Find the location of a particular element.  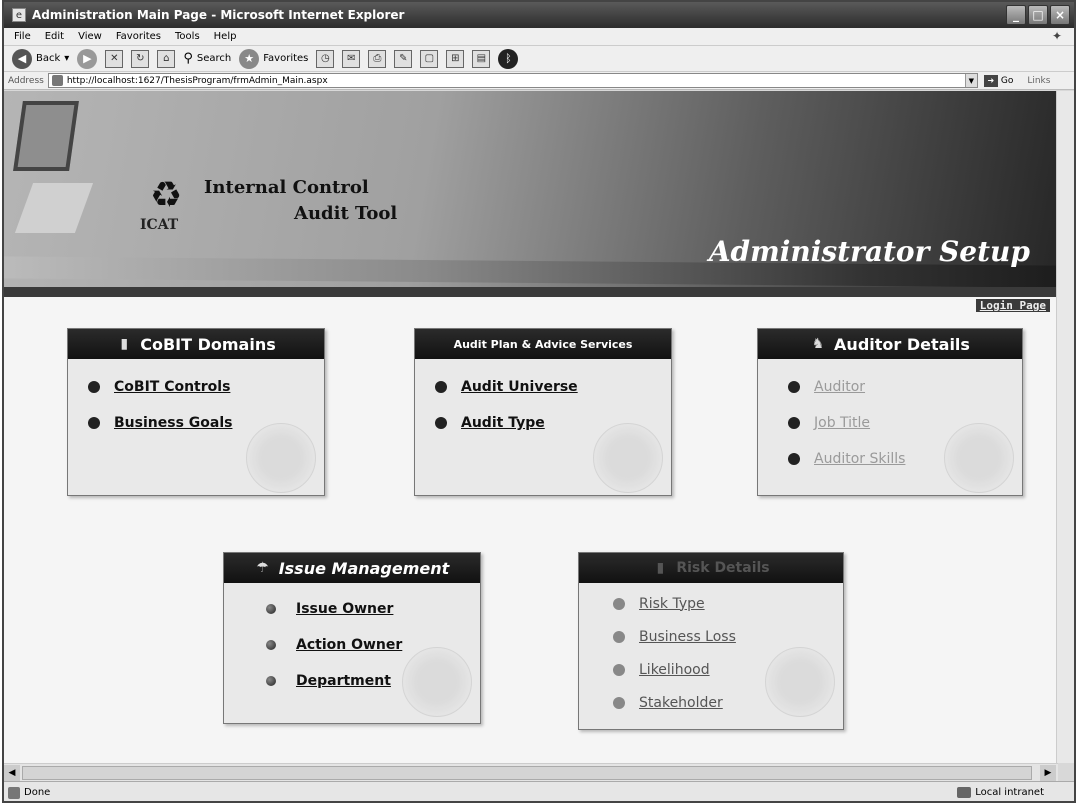

stop-button: ✕ is located at coordinates (114, 58).